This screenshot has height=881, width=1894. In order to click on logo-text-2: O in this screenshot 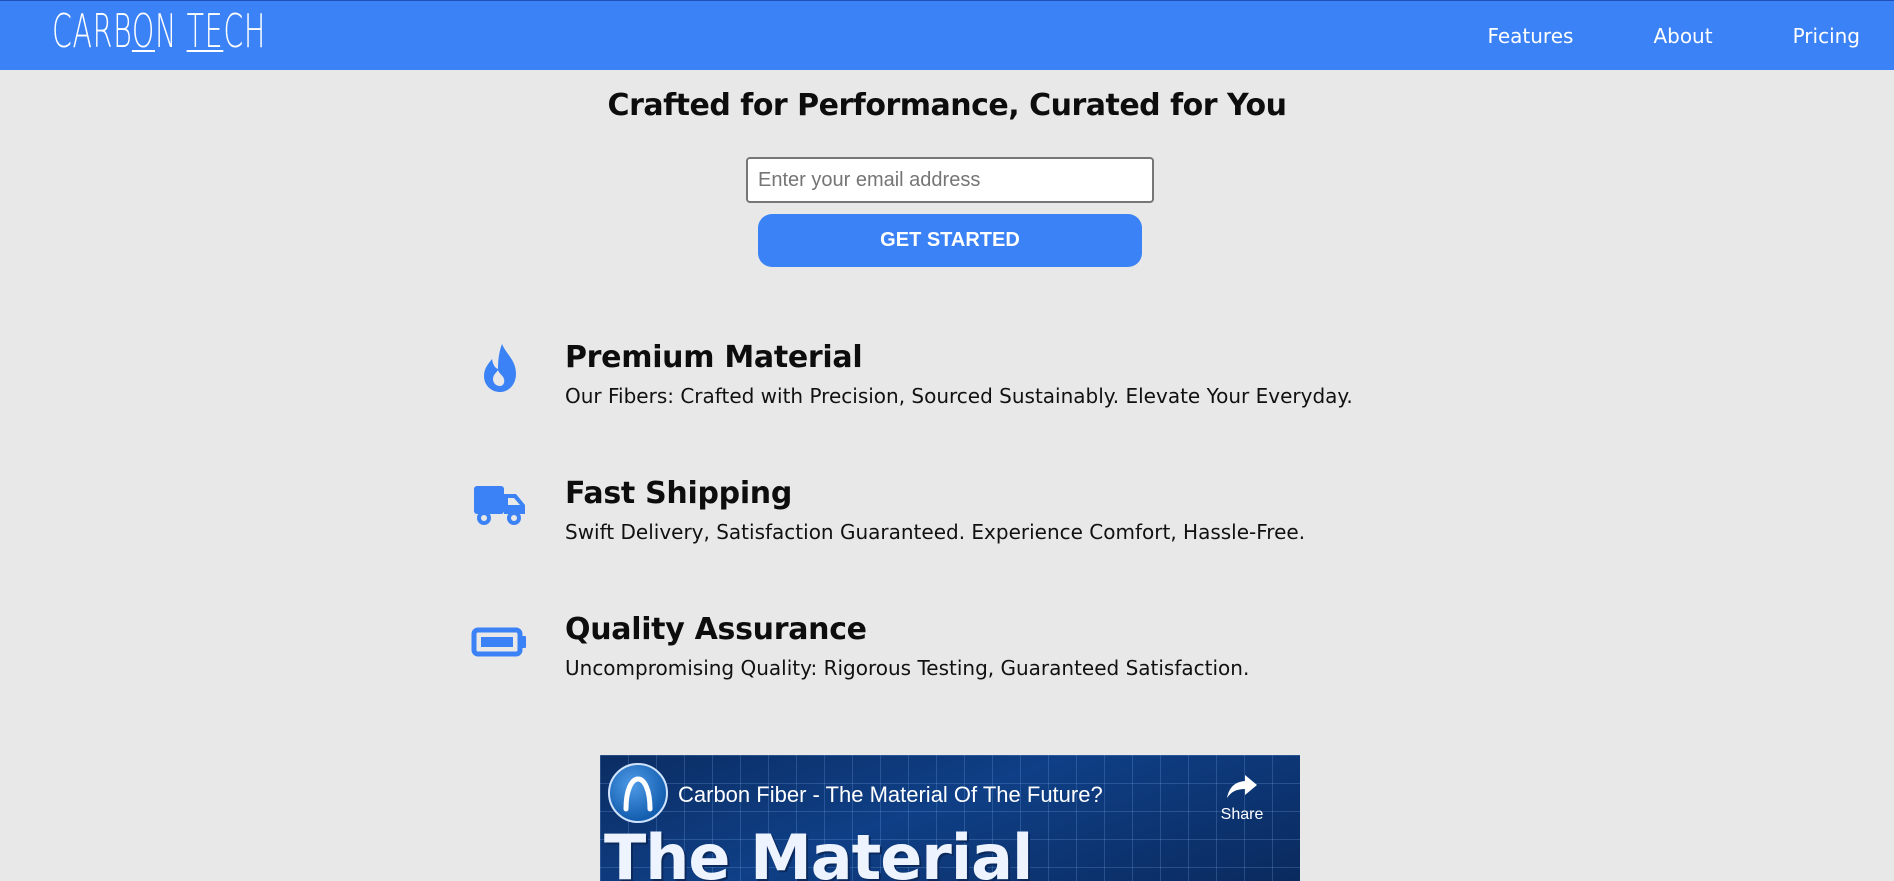, I will do `click(143, 31)`.